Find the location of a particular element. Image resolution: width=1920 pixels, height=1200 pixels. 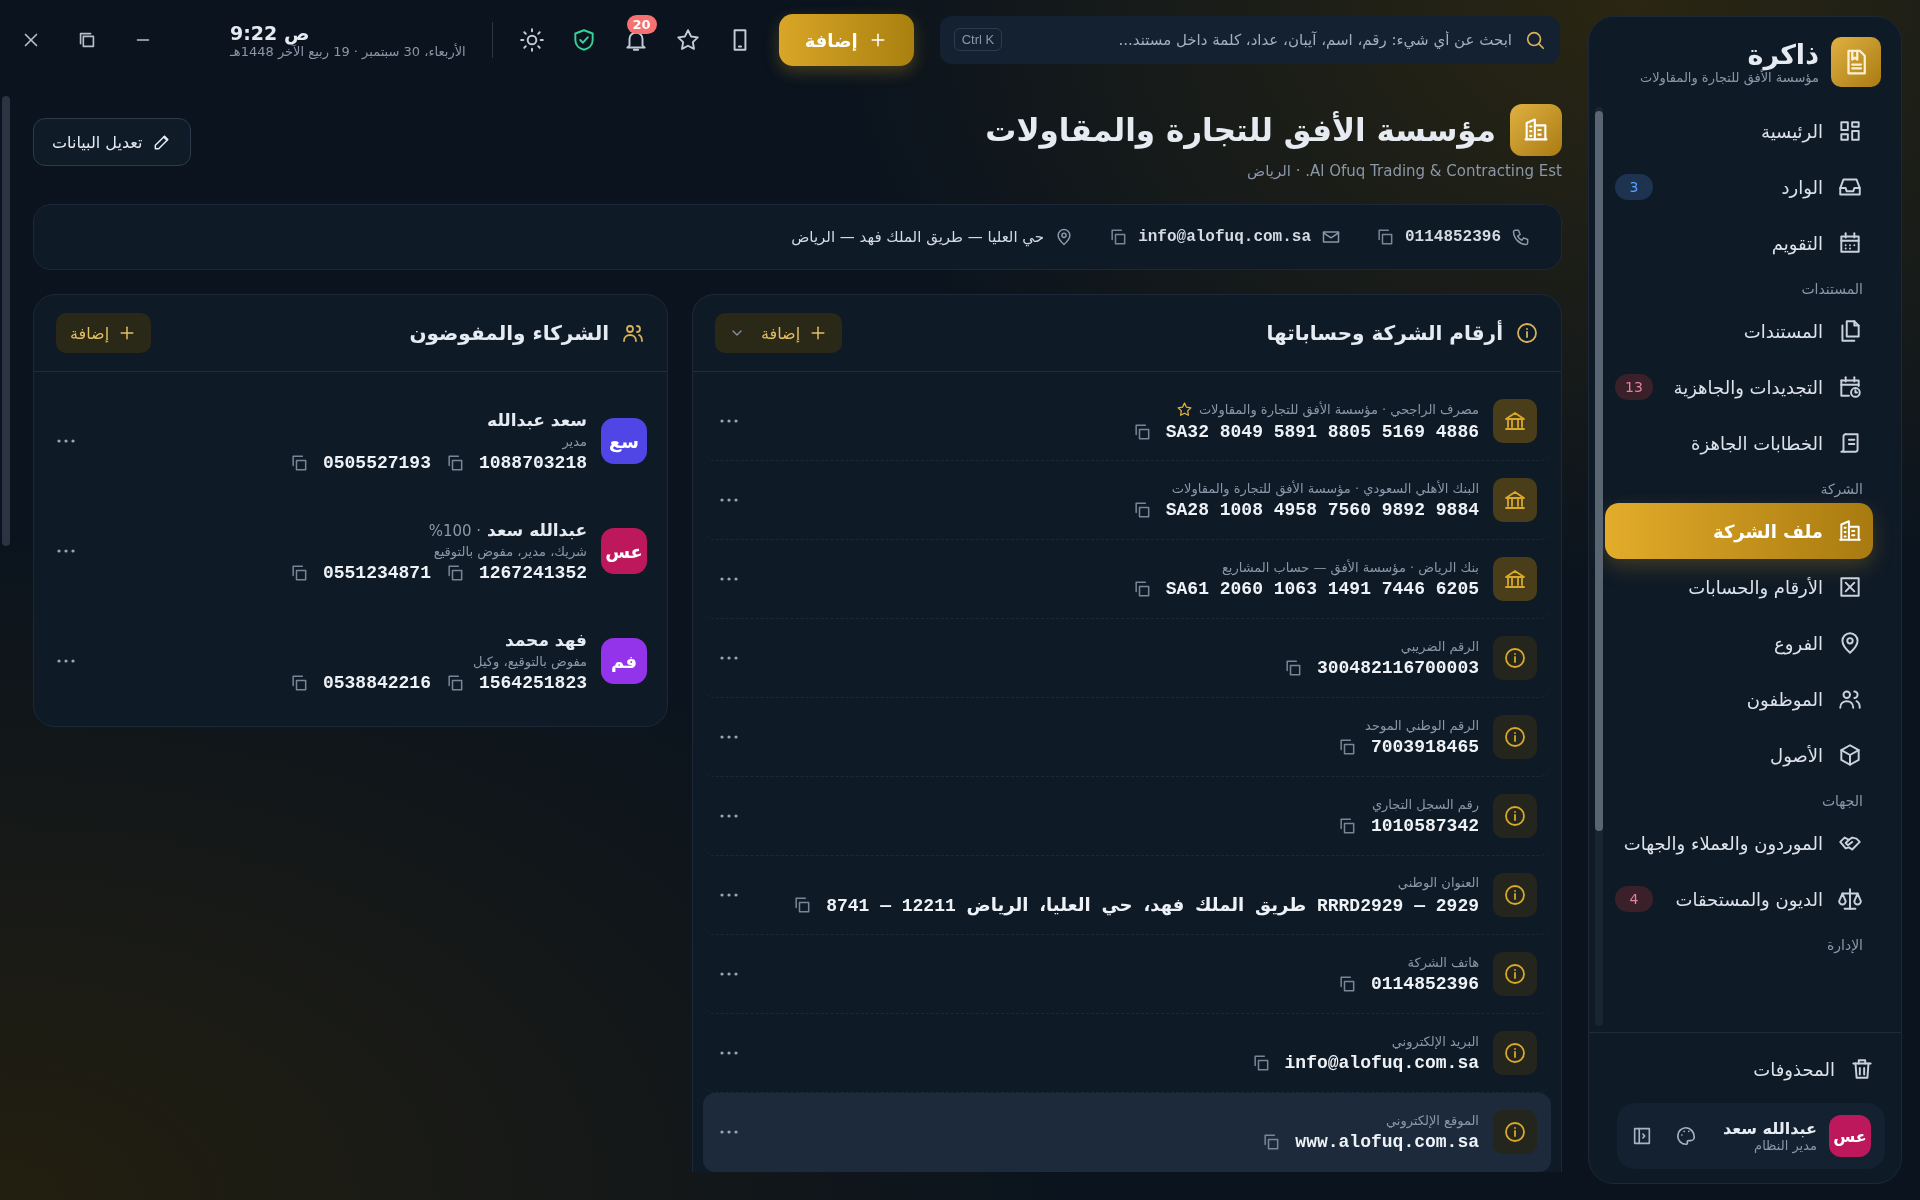

notification-badge: 20 is located at coordinates (641, 24).